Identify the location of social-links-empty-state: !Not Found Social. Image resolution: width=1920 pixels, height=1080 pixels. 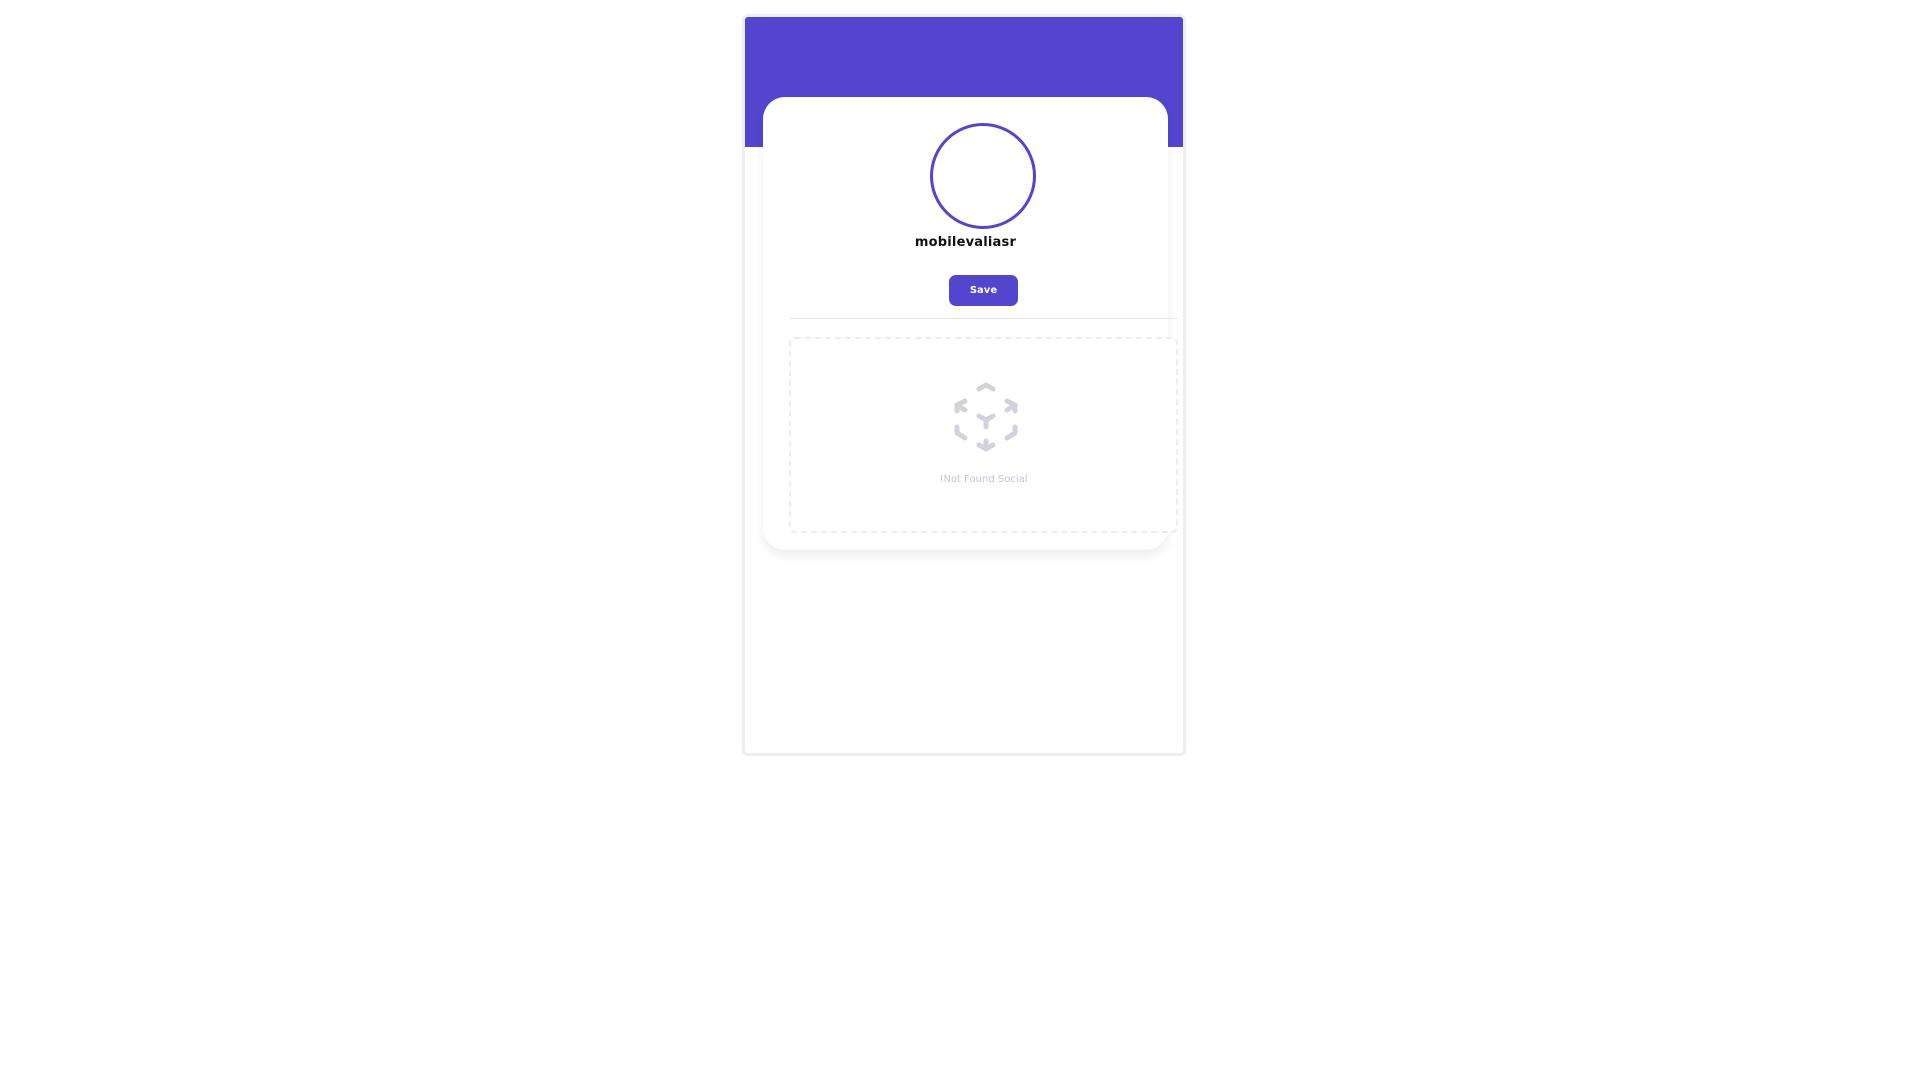
(983, 435).